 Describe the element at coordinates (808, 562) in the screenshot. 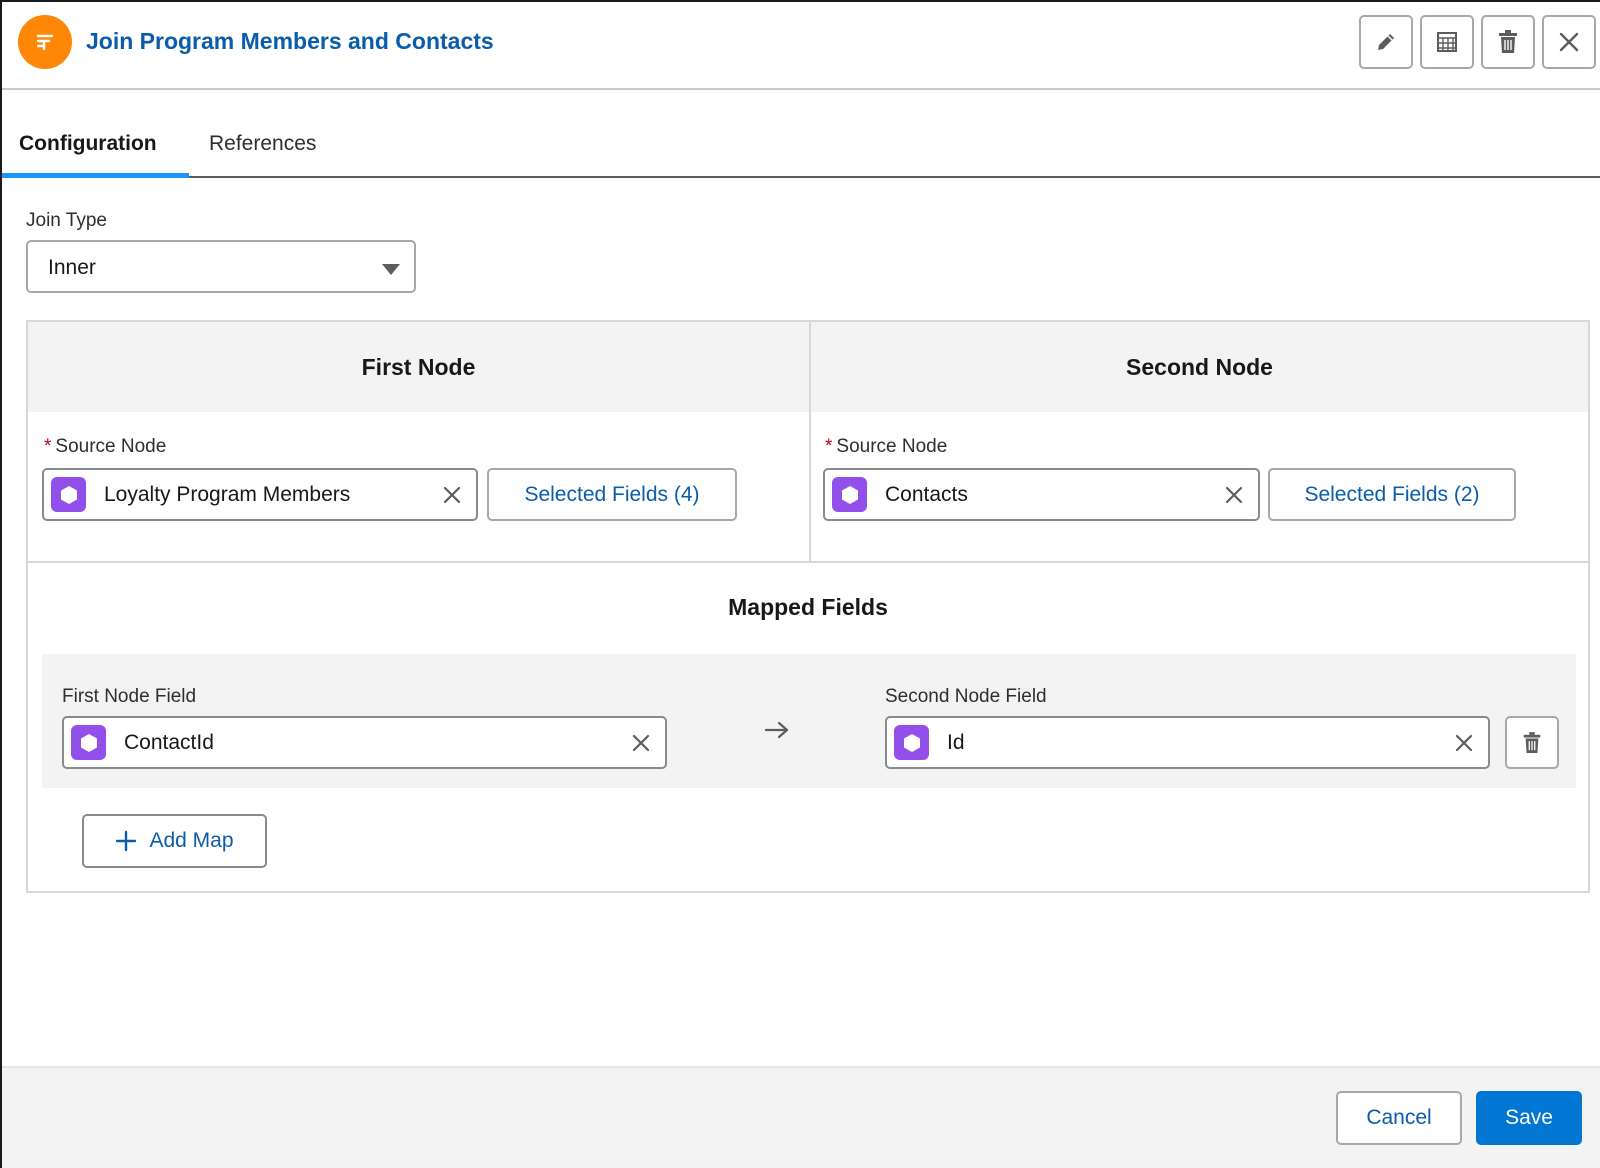

I see `section-divider` at that location.